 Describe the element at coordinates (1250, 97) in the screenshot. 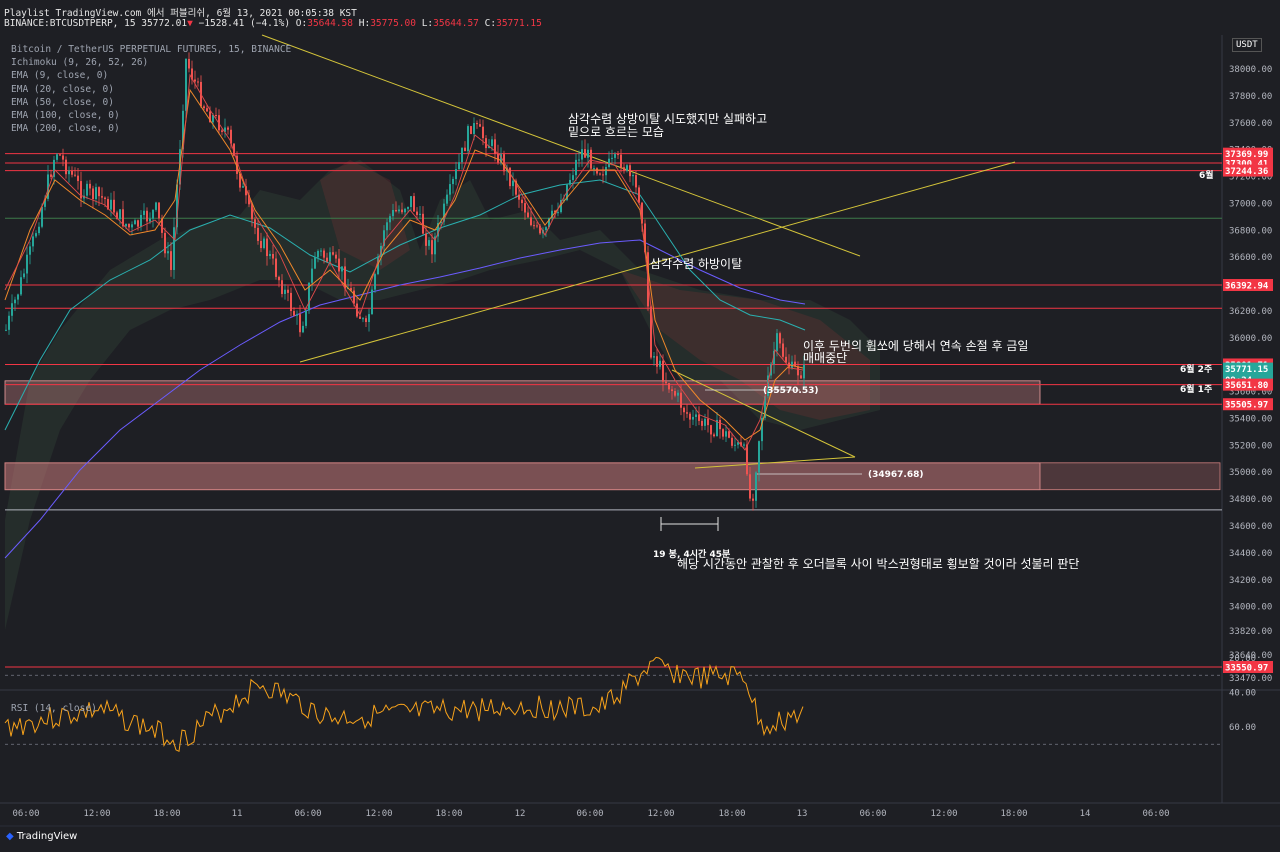

I see `y-tick-label: 37800.00` at that location.